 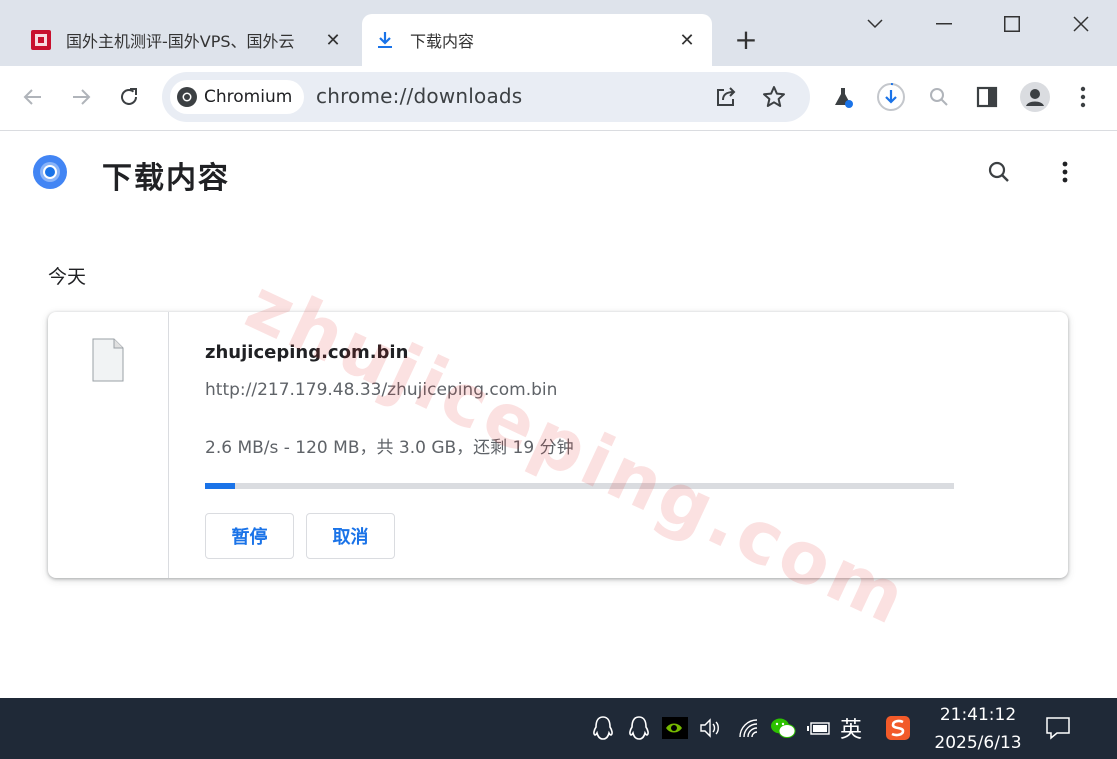 What do you see at coordinates (875, 24) in the screenshot?
I see `tab-search-chevron-icon` at bounding box center [875, 24].